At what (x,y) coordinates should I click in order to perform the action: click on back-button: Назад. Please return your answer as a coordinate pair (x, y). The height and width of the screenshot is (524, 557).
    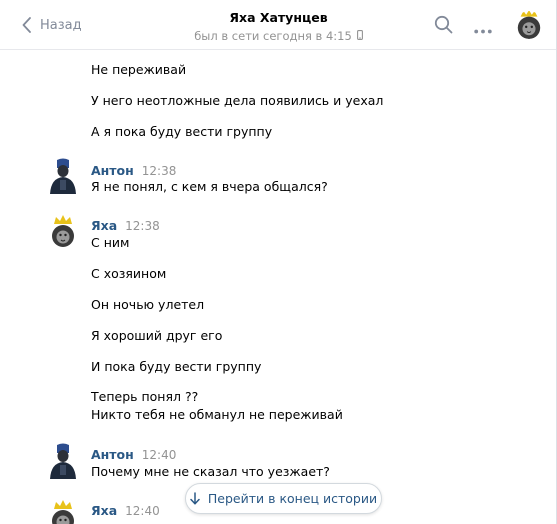
    Looking at the image, I should click on (52, 25).